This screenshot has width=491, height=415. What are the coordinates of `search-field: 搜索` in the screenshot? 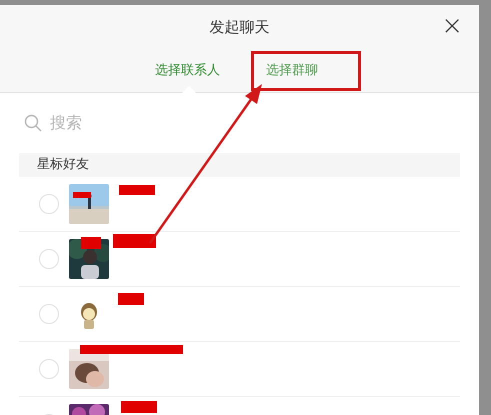 It's located at (150, 123).